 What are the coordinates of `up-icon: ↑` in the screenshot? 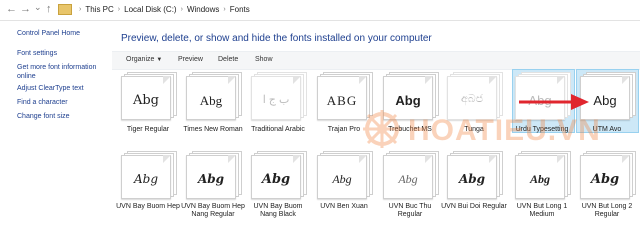 It's located at (49, 9).